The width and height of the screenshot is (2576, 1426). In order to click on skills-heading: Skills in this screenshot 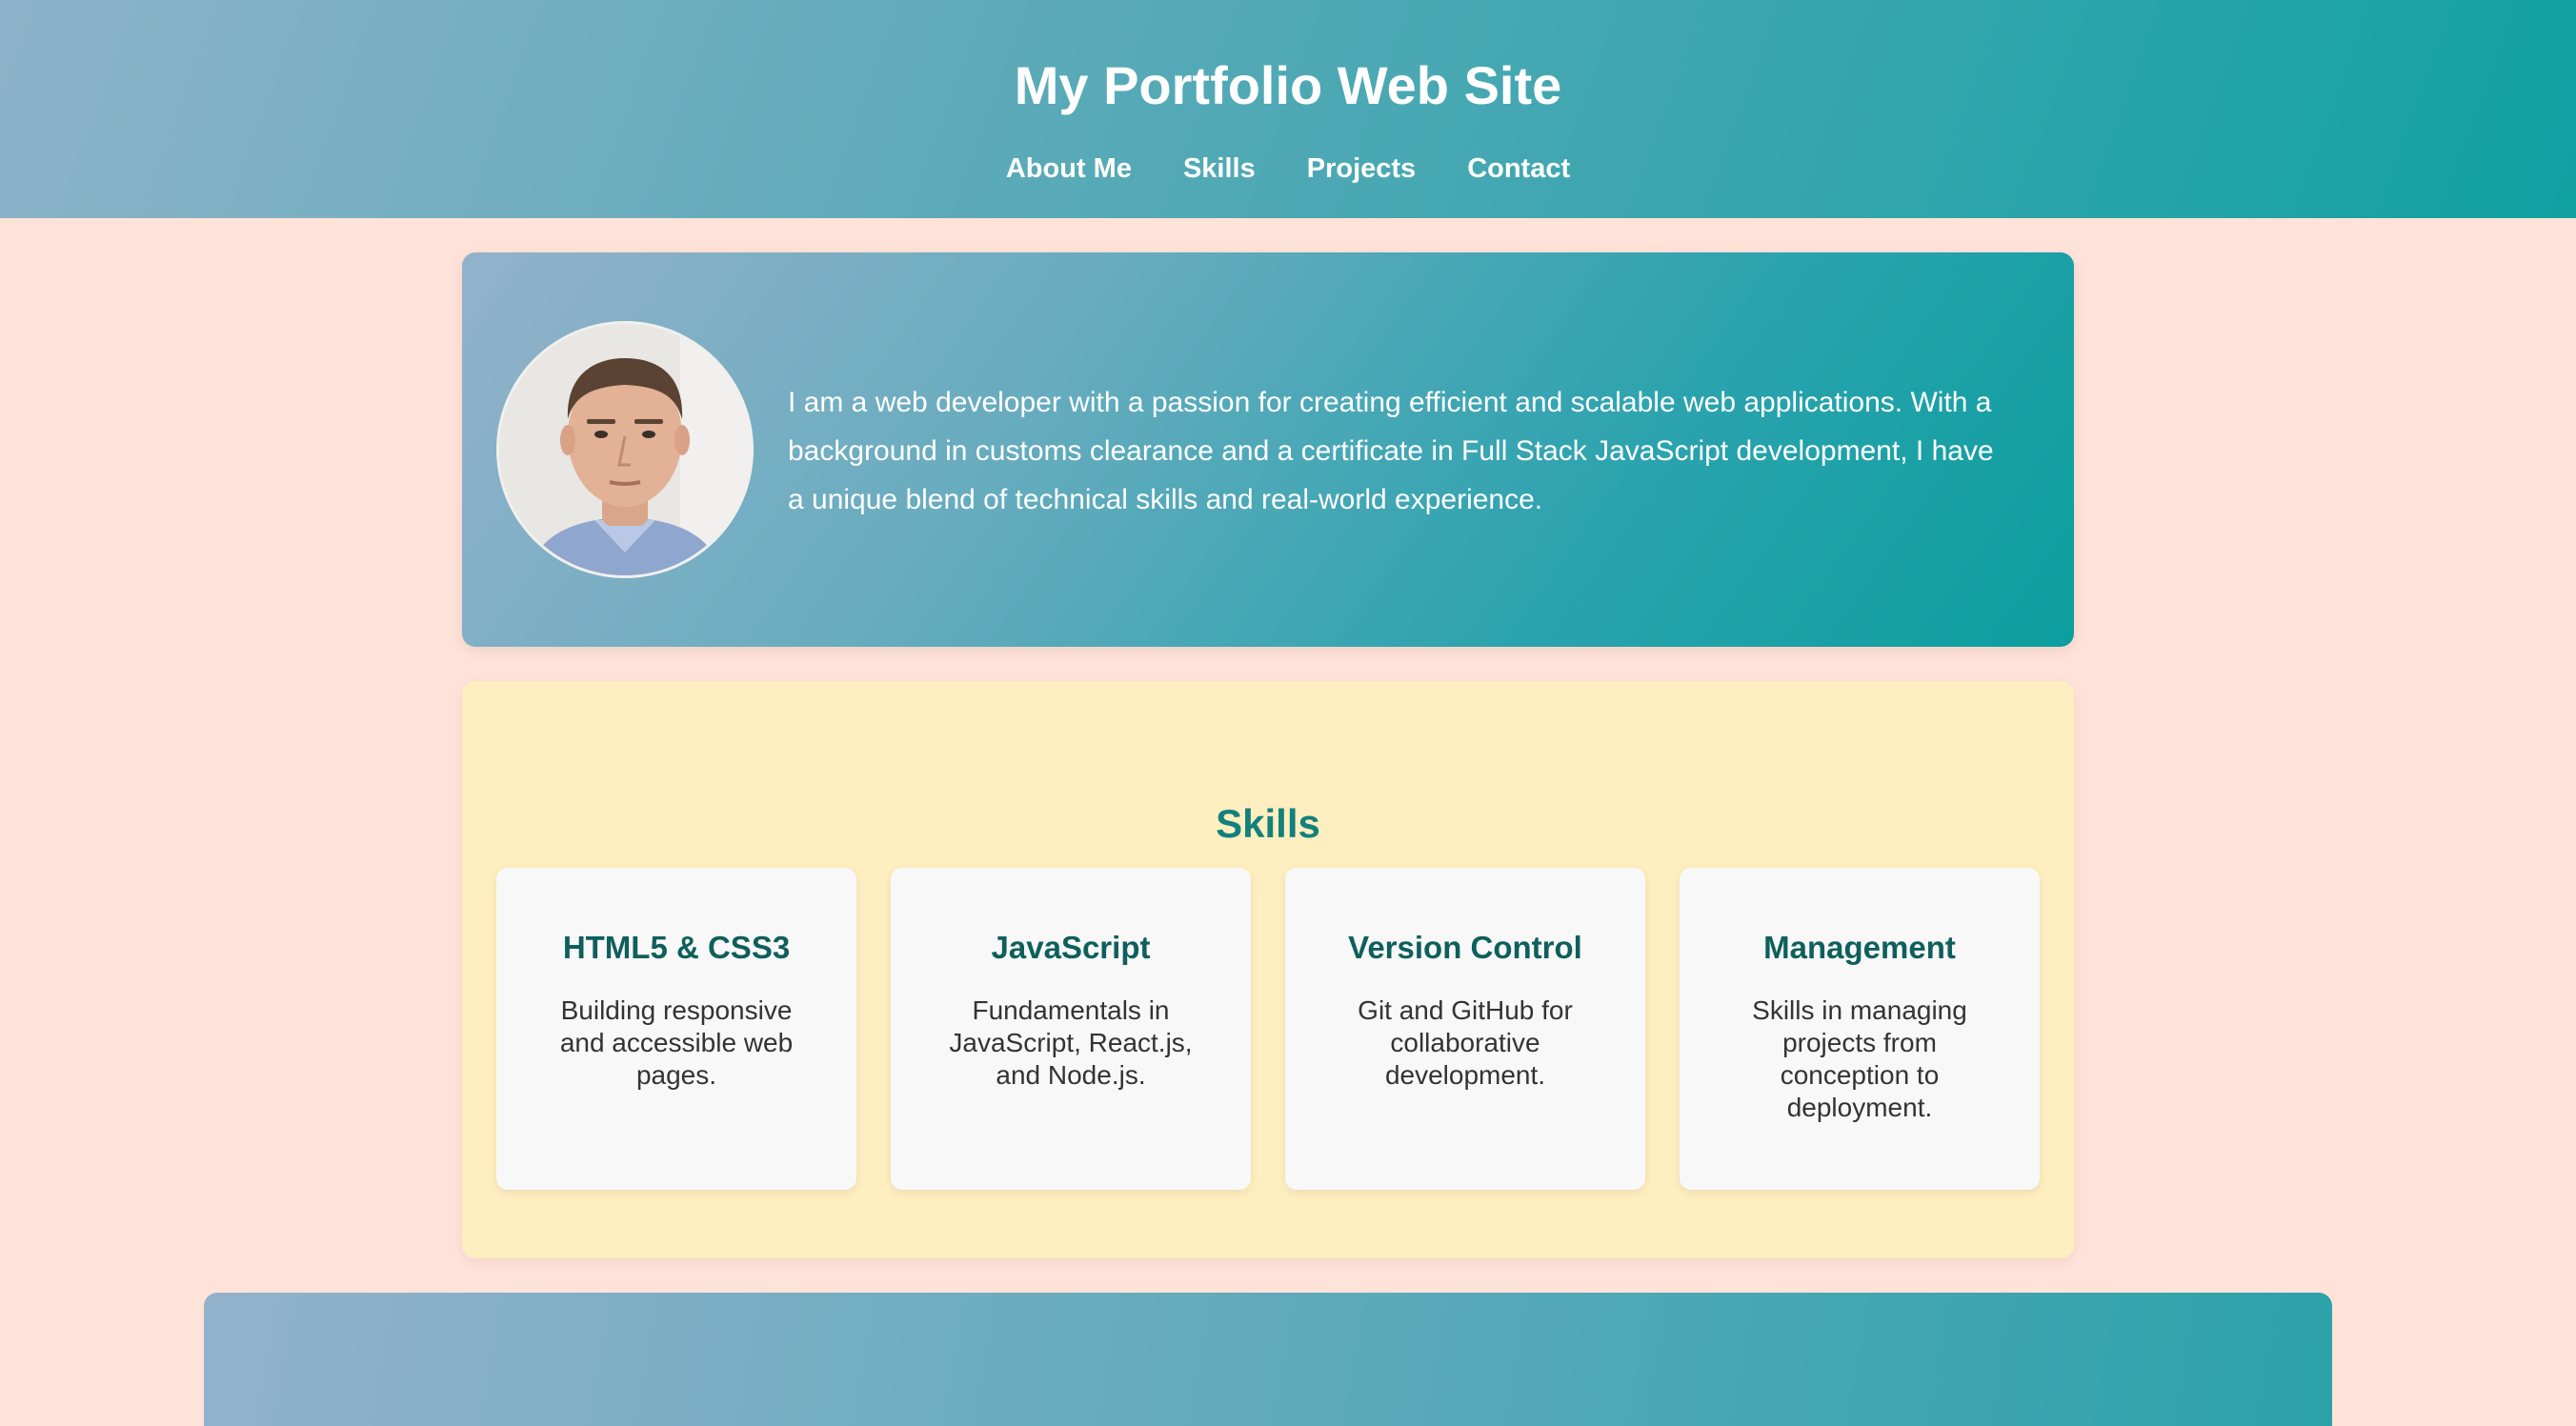, I will do `click(1268, 823)`.